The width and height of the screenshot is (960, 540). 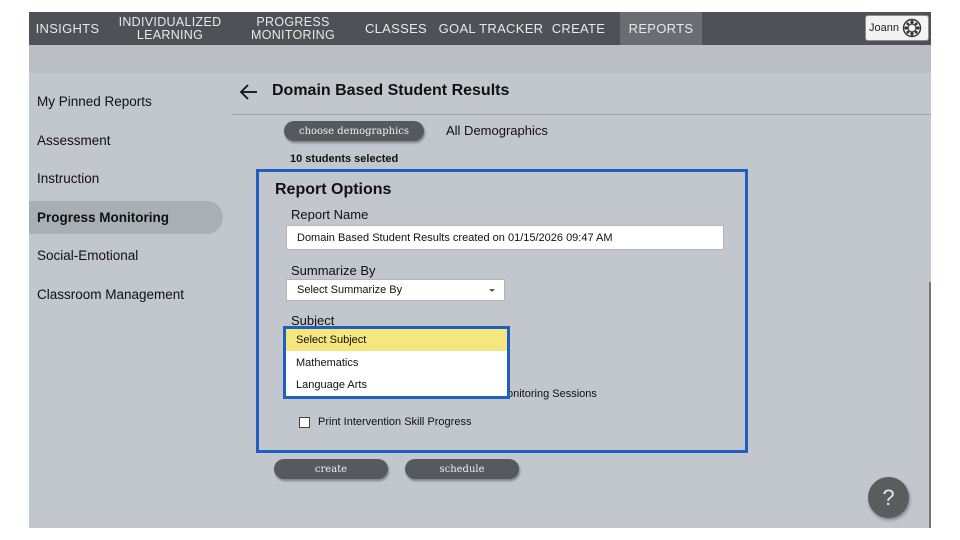 What do you see at coordinates (930, 405) in the screenshot?
I see `scrollbar` at bounding box center [930, 405].